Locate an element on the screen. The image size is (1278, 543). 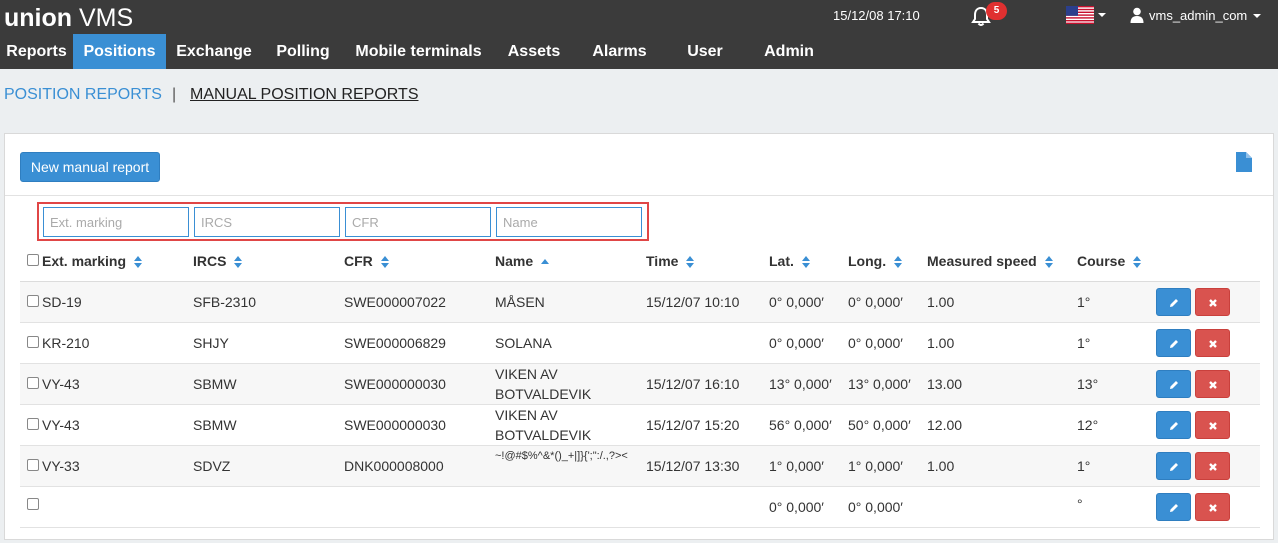
ext-marking-filter-input is located at coordinates (116, 222).